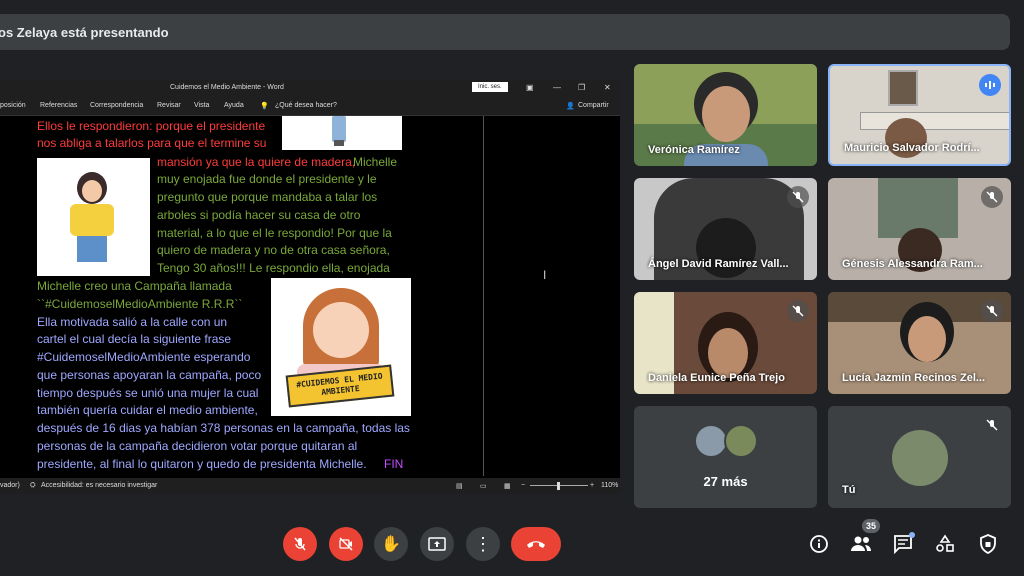  I want to click on doc-line: ``#CuidemoselMedioAmbiente R.R.R``, so click(140, 304).